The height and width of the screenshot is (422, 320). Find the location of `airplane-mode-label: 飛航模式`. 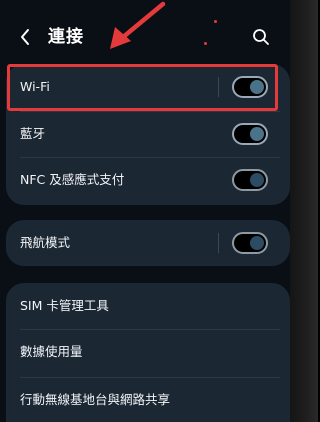

airplane-mode-label: 飛航模式 is located at coordinates (45, 242).